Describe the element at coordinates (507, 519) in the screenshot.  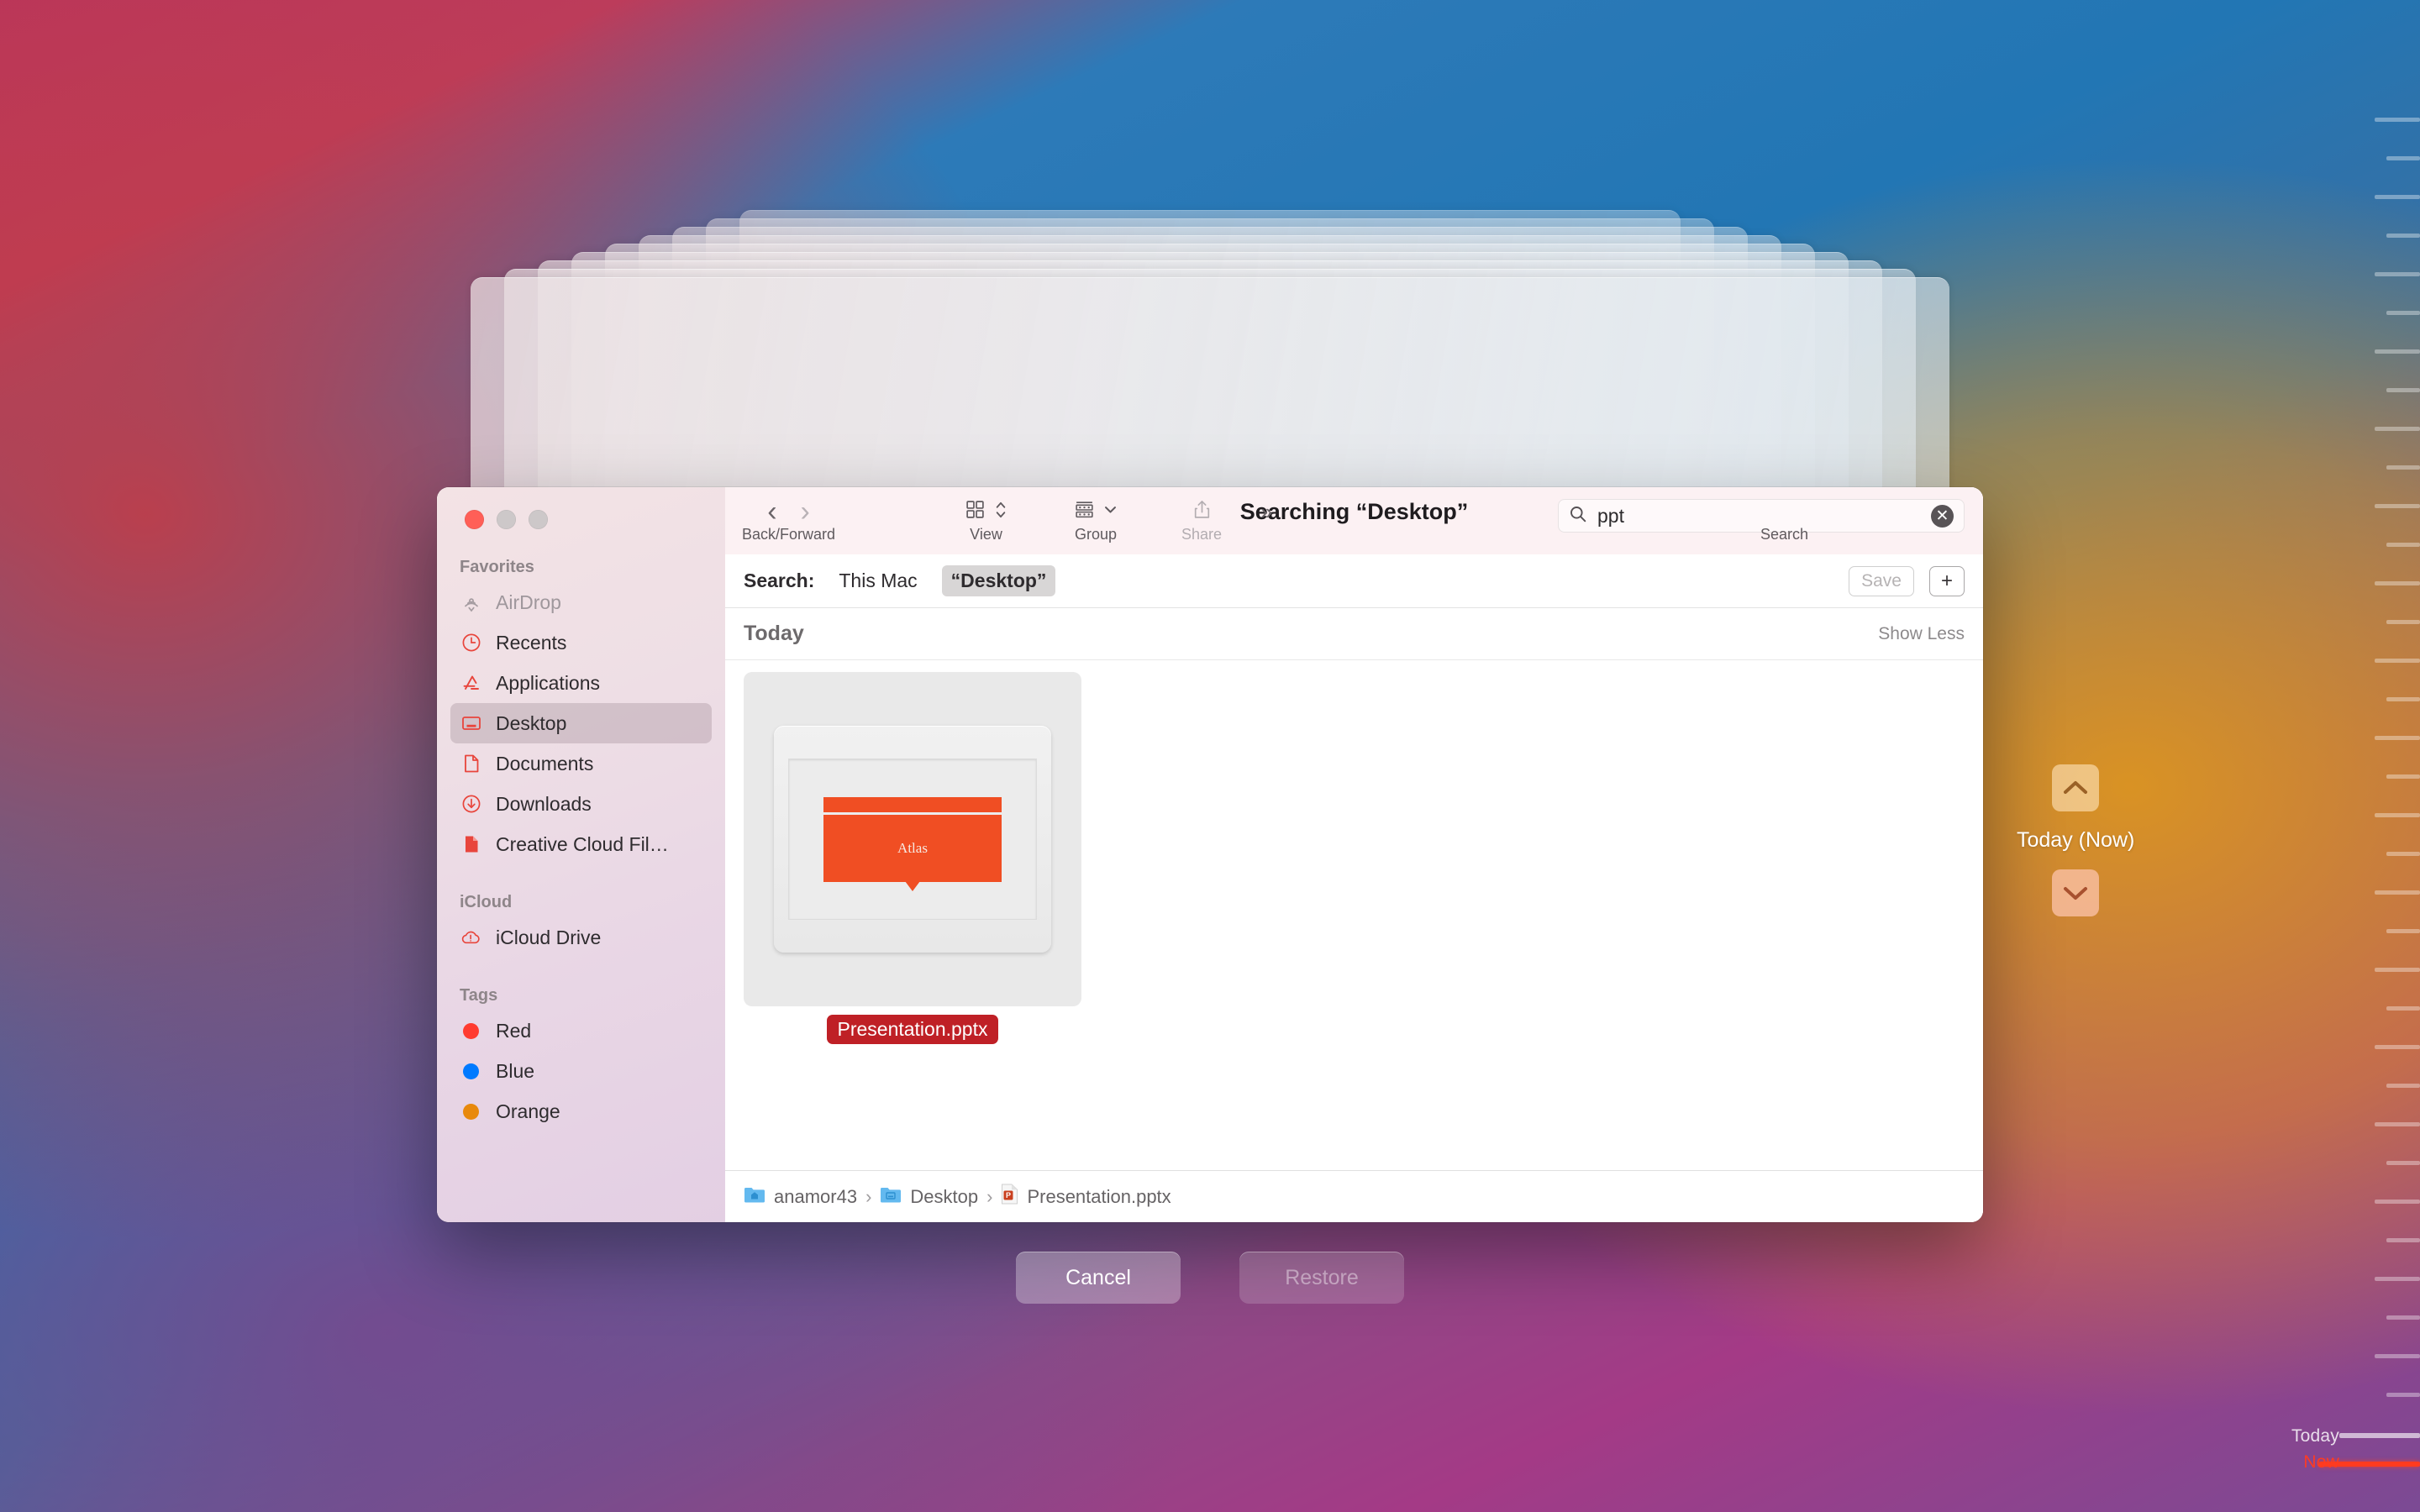
I see `minimize-button` at that location.